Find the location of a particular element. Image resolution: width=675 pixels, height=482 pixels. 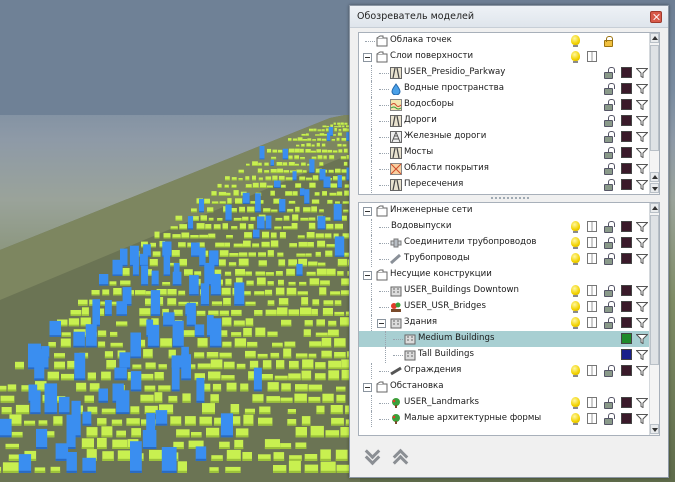

tree-row: Здания is located at coordinates (505, 323).